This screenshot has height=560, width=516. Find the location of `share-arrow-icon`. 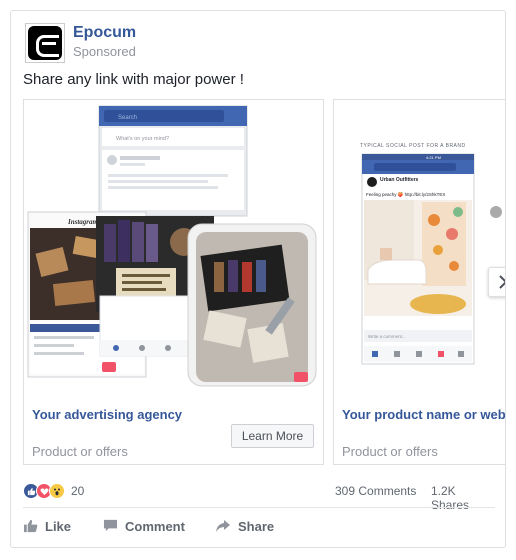

share-arrow-icon is located at coordinates (223, 526).